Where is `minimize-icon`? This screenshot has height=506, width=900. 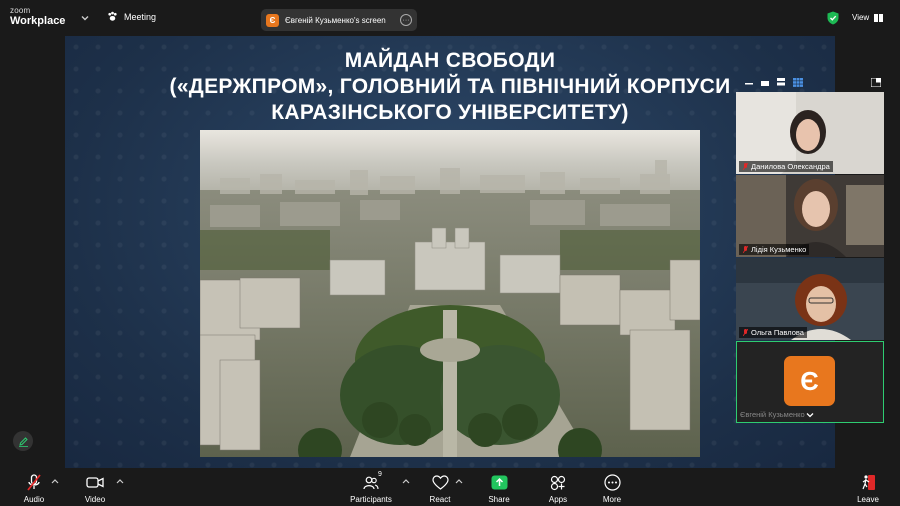 minimize-icon is located at coordinates (749, 82).